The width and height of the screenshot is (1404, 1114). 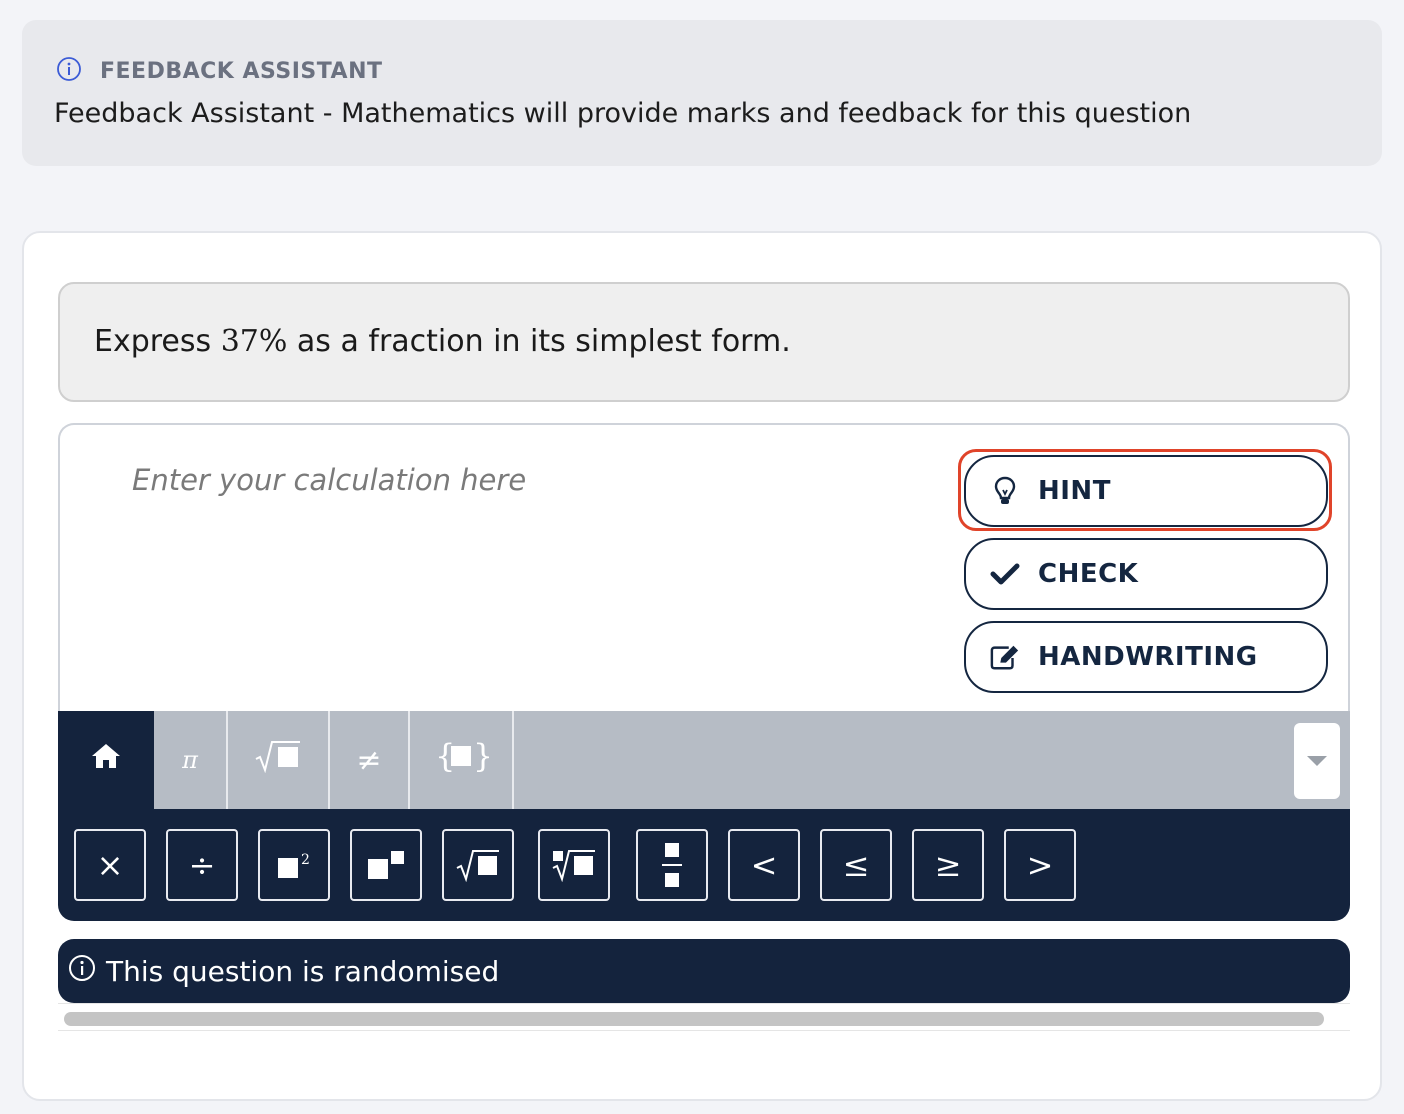 I want to click on tab-relations-label: ≠, so click(x=369, y=760).